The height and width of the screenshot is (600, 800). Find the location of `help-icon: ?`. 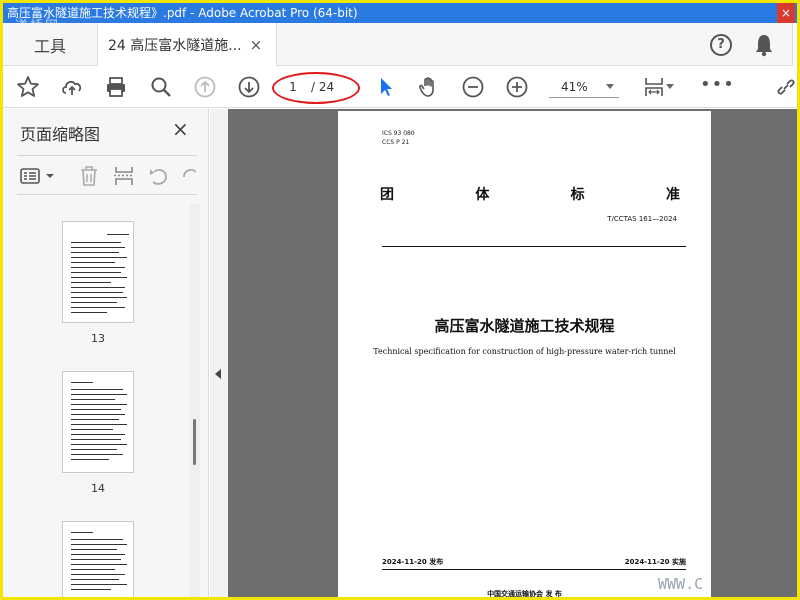

help-icon: ? is located at coordinates (721, 45).